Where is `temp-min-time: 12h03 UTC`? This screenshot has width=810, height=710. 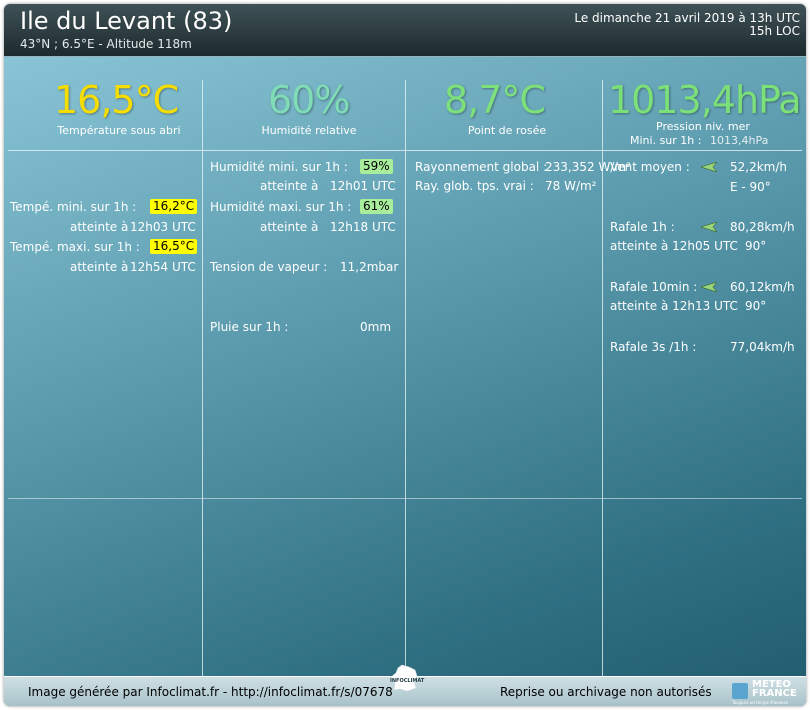
temp-min-time: 12h03 UTC is located at coordinates (163, 227).